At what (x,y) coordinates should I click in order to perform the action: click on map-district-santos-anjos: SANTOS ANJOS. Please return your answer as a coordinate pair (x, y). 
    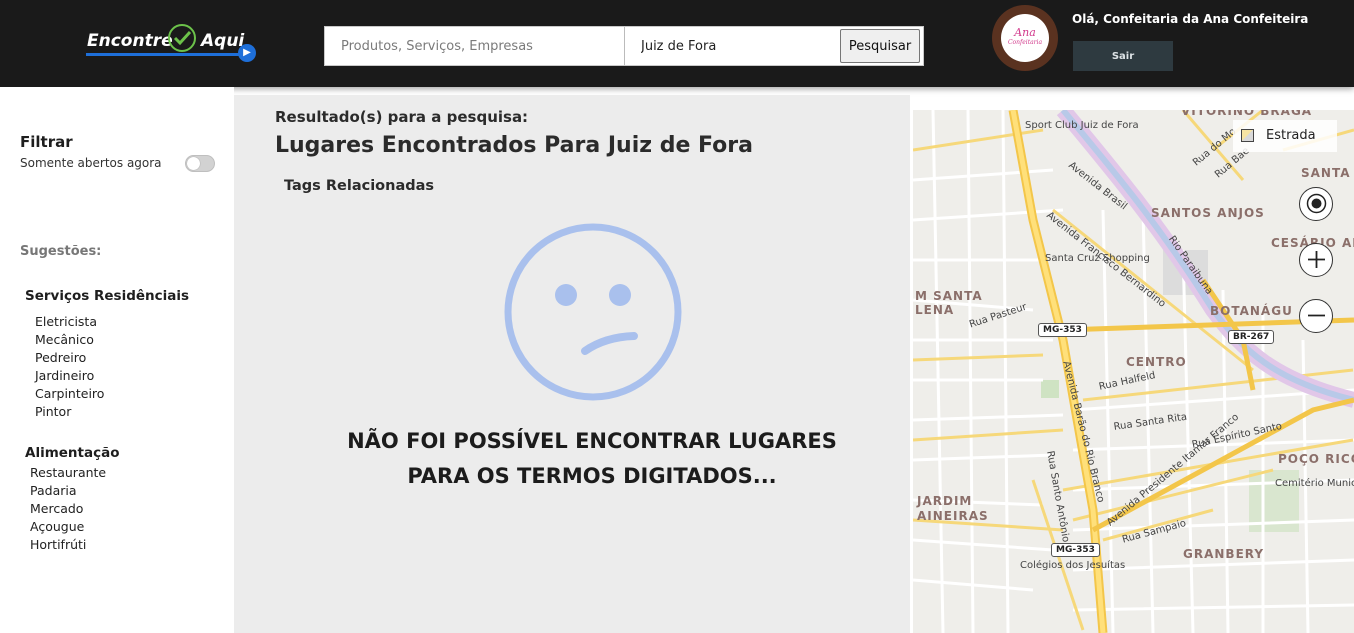
    Looking at the image, I should click on (1208, 213).